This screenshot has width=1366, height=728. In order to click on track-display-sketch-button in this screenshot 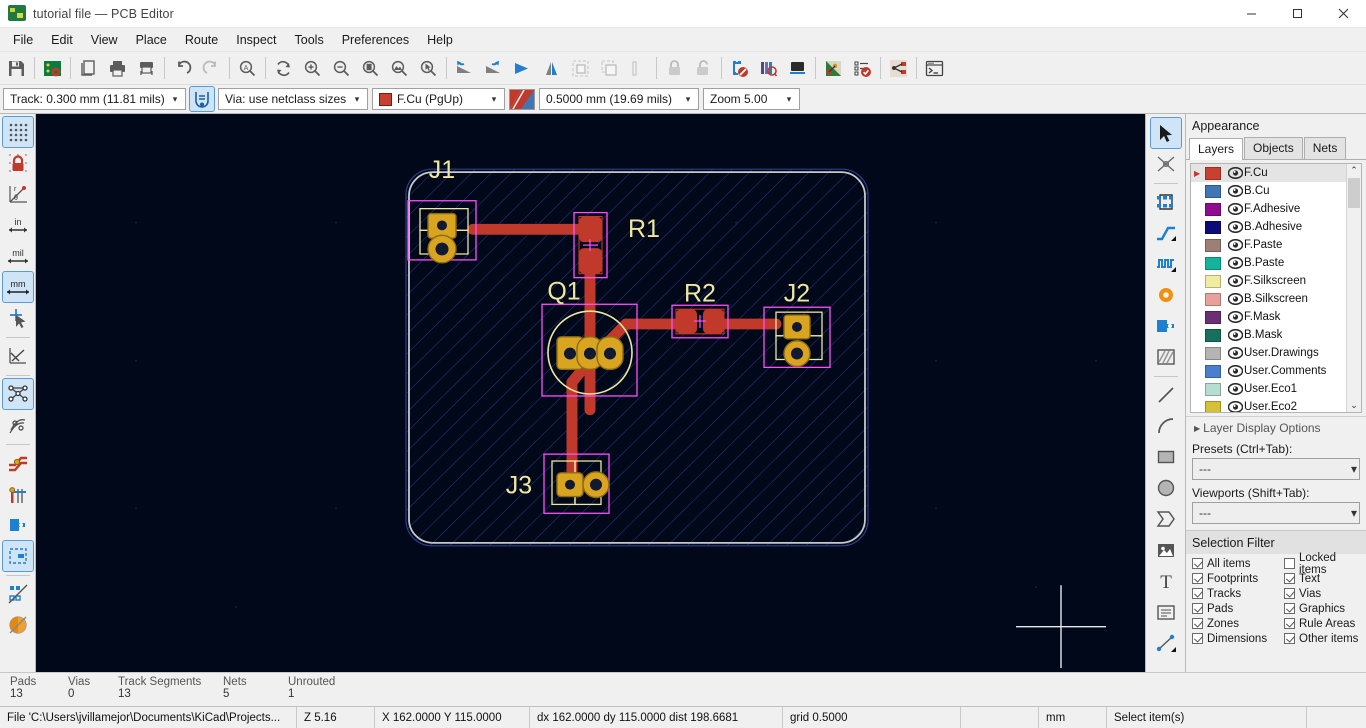, I will do `click(18, 463)`.